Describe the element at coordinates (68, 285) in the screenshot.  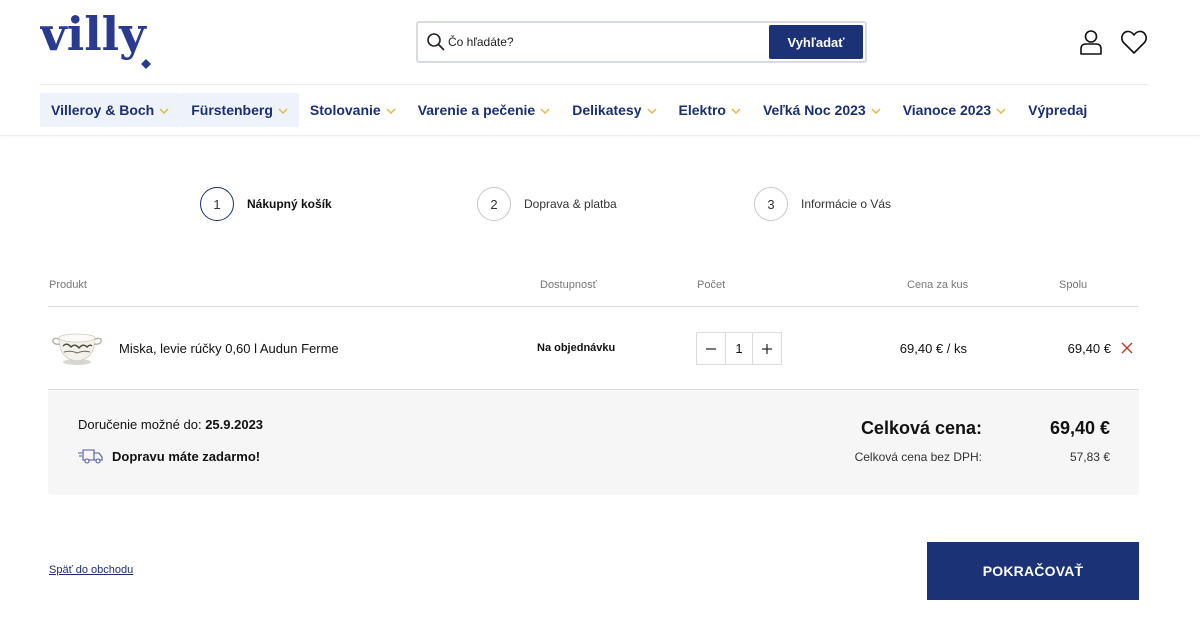
I see `column-header-product: Produkt` at that location.